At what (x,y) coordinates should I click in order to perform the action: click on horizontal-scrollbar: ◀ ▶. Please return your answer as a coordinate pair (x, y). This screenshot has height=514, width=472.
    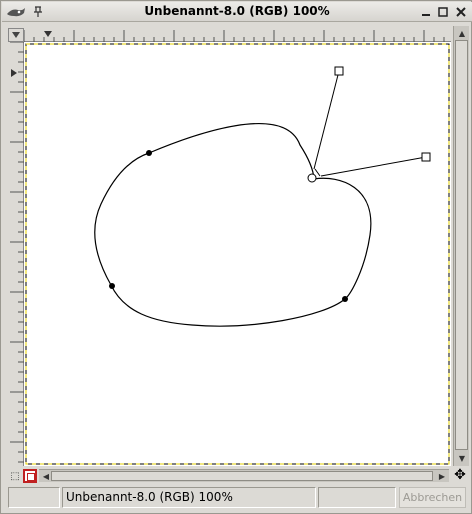
    Looking at the image, I should click on (244, 475).